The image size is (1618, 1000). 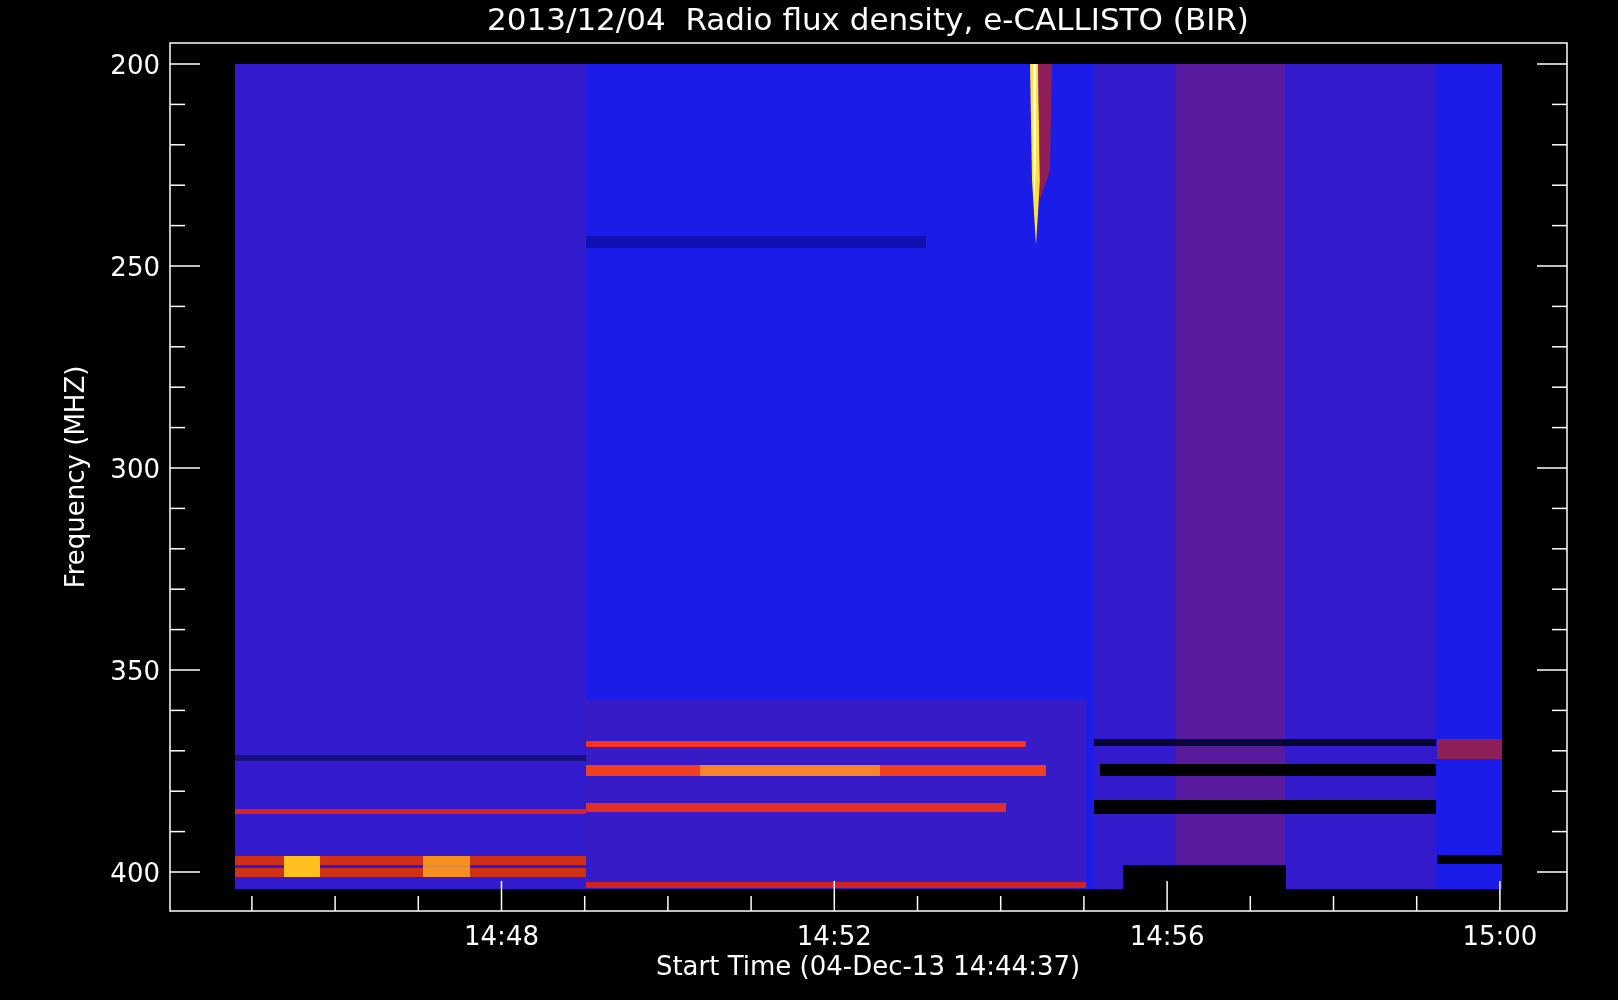 I want to click on y-tick-label: 250, so click(x=135, y=267).